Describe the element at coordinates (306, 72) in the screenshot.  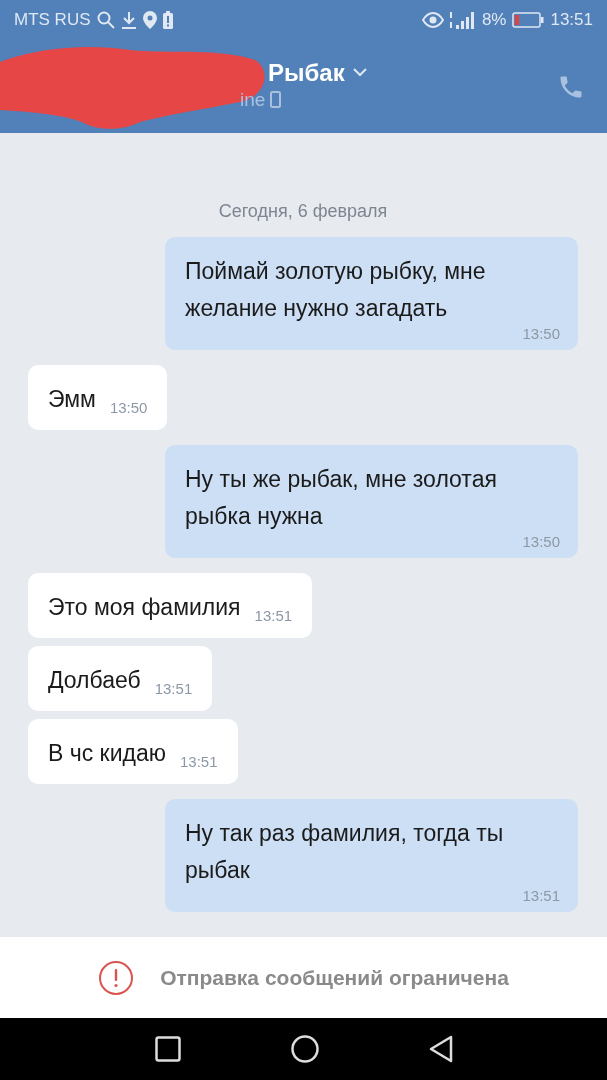
I see `contact-name: Рыбак` at that location.